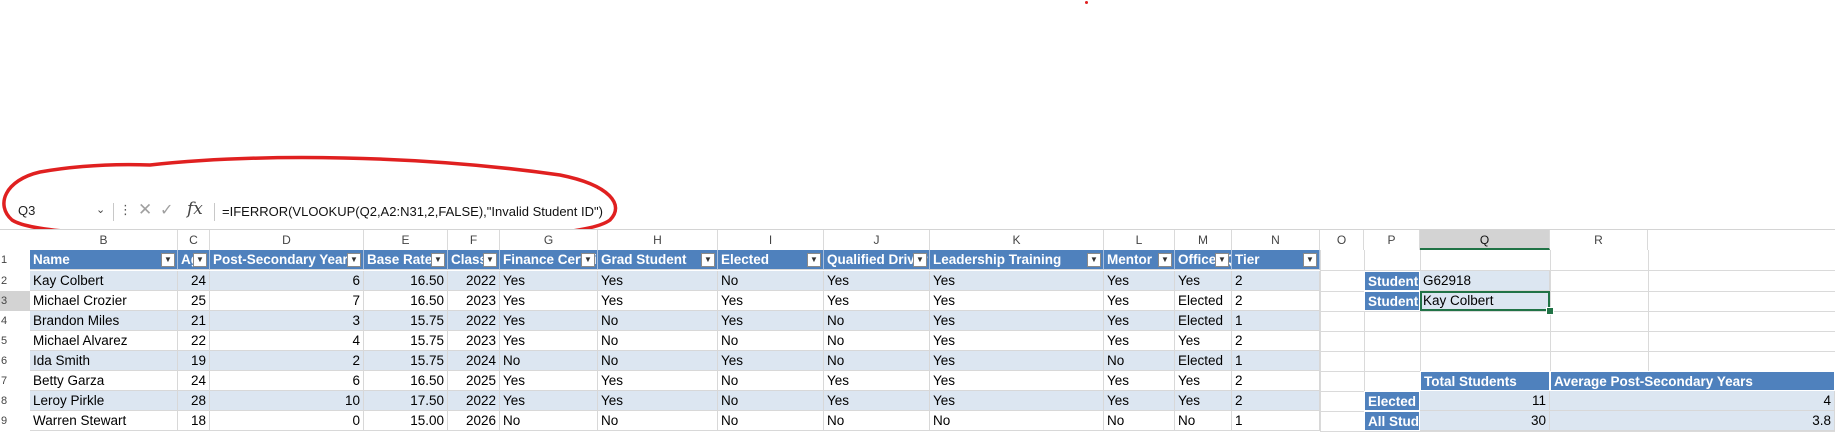 This screenshot has height=432, width=1835. What do you see at coordinates (771, 240) in the screenshot?
I see `column-header-i: I` at bounding box center [771, 240].